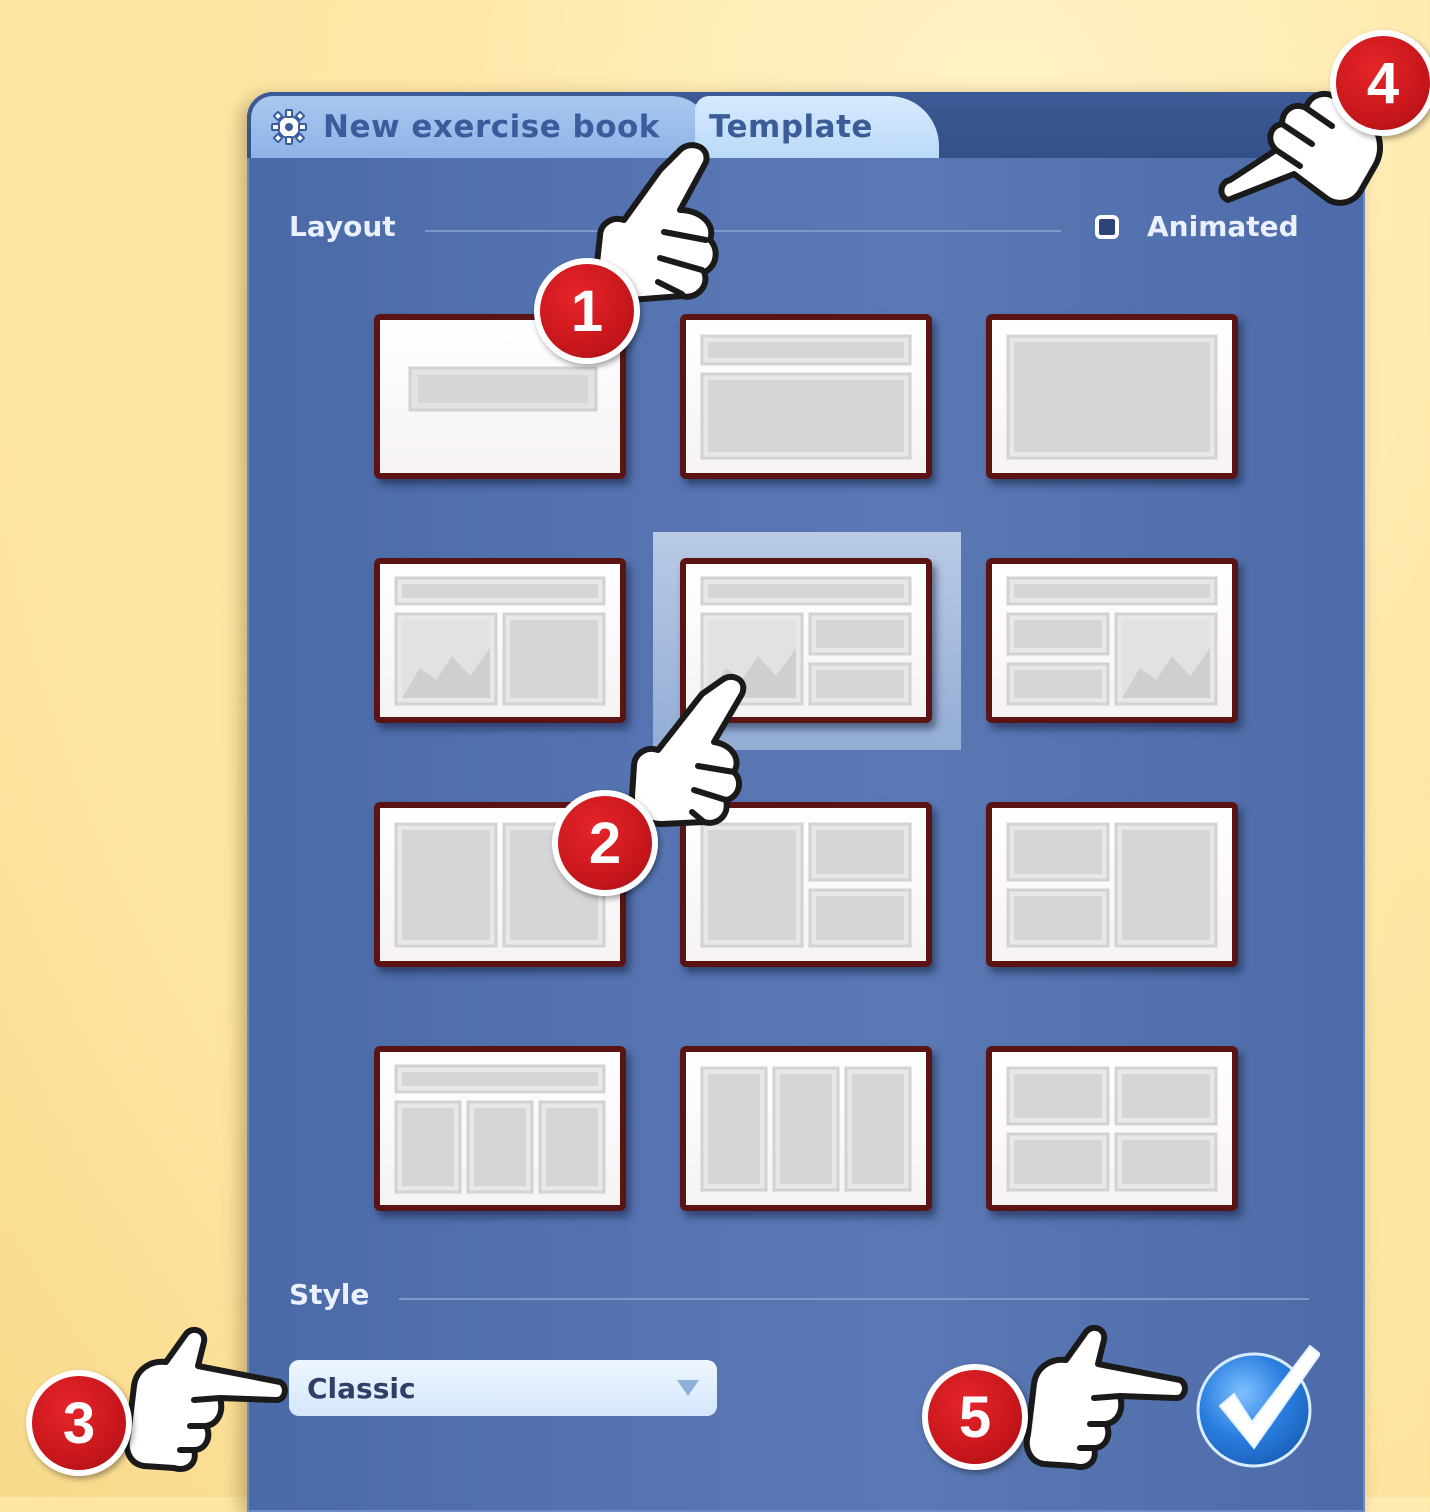 The image size is (1430, 1512). I want to click on template-two-blocks-column-preview, so click(1112, 885).